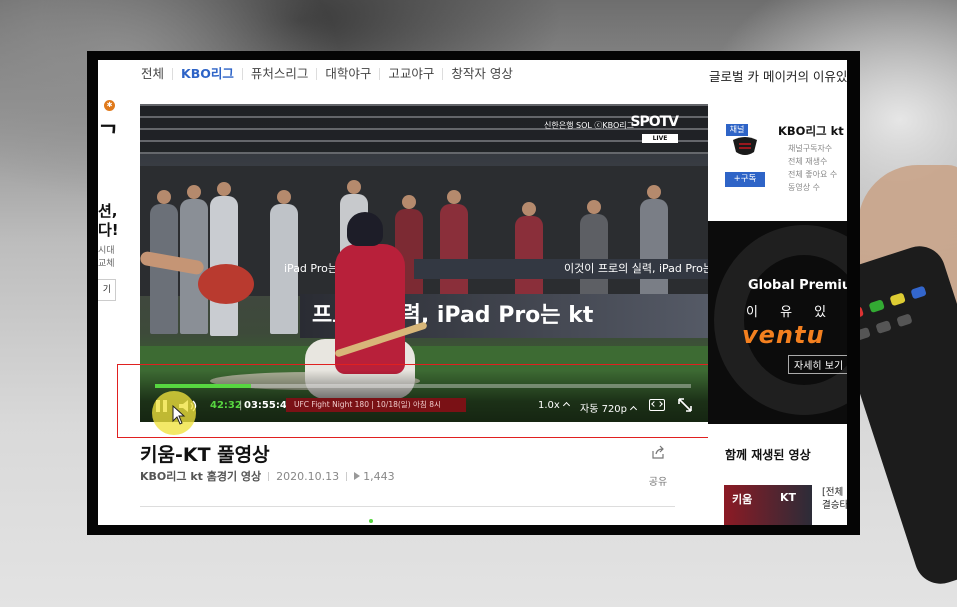 The image size is (957, 607). Describe the element at coordinates (833, 492) in the screenshot. I see `related-video-title-line1: [전체` at that location.